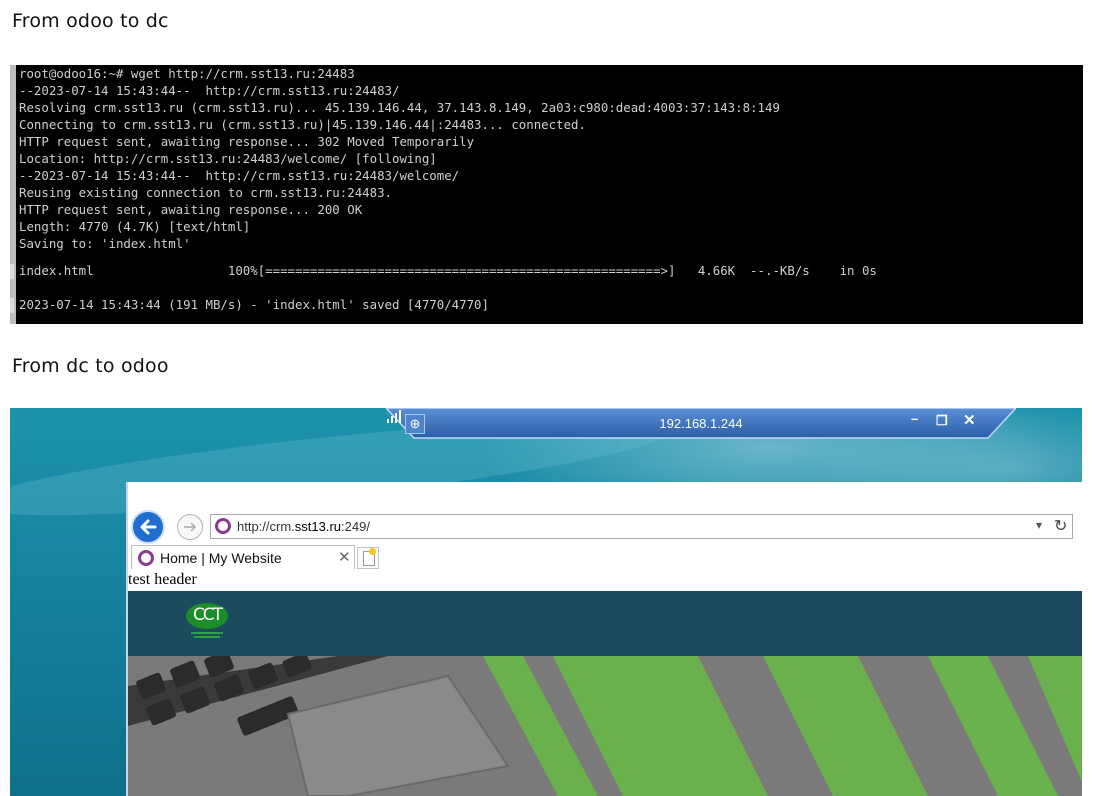 Image resolution: width=1101 pixels, height=796 pixels. What do you see at coordinates (207, 615) in the screenshot?
I see `logo-text: CCT` at bounding box center [207, 615].